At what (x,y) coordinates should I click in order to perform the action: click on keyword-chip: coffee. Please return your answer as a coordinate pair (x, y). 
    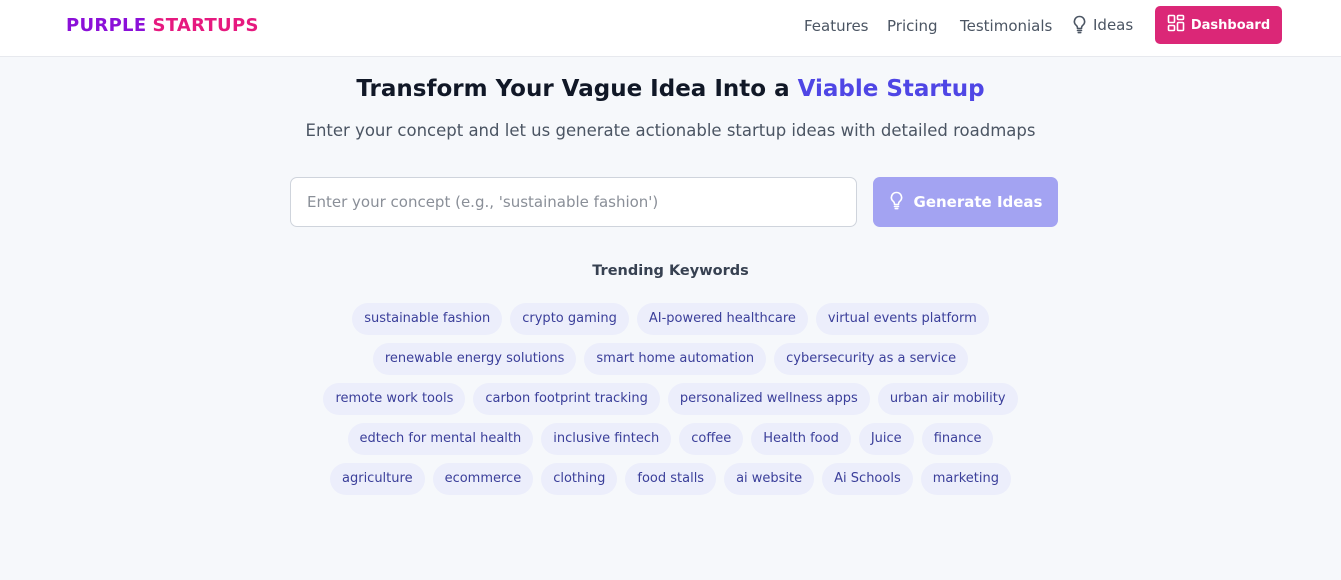
    Looking at the image, I should click on (711, 439).